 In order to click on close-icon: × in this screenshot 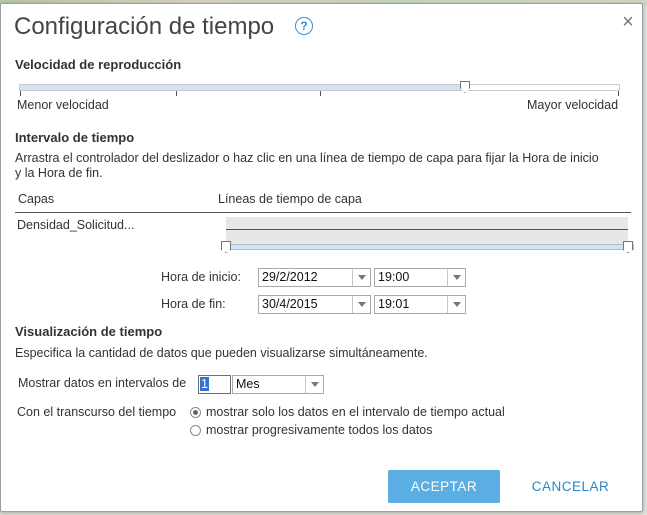, I will do `click(628, 22)`.